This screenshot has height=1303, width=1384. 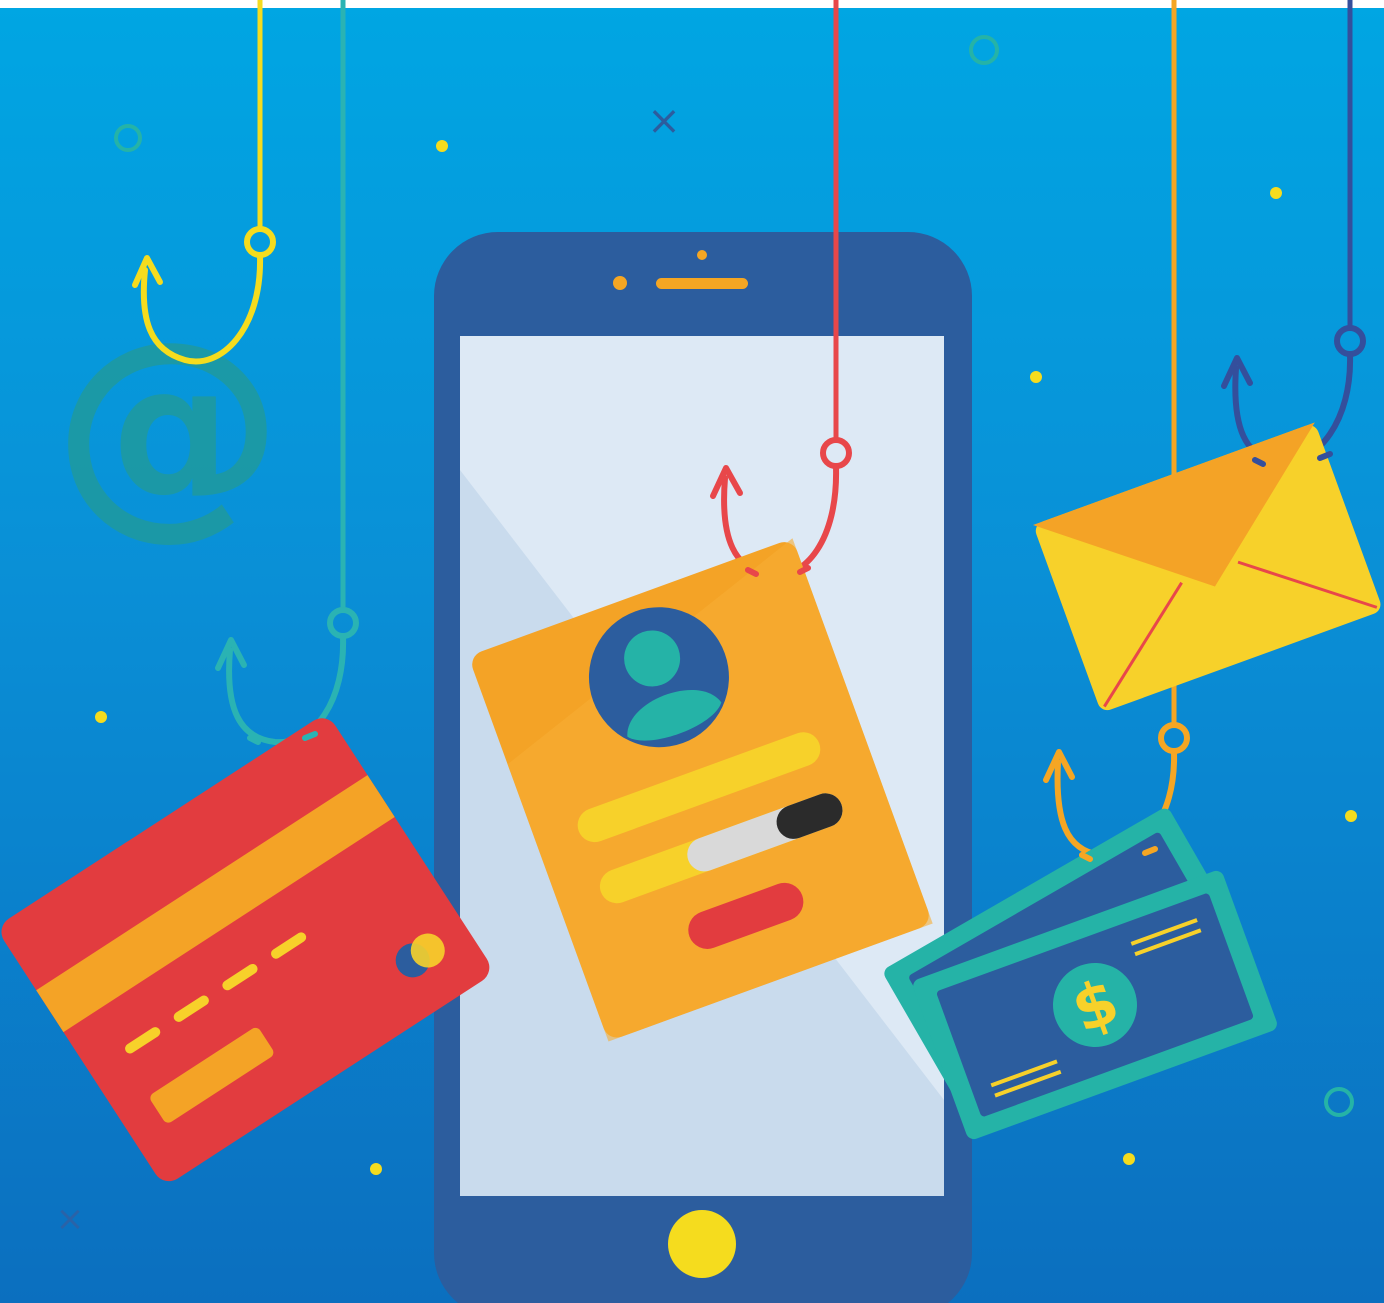 I want to click on fish-hook-icon, so click(x=287, y=676).